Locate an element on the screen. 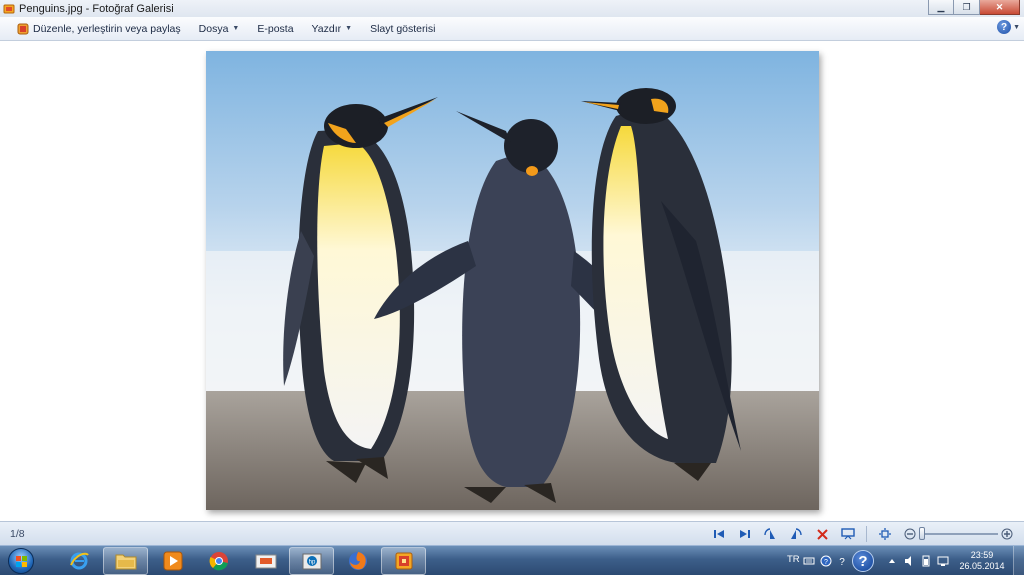 Image resolution: width=1024 pixels, height=578 pixels. firefox-icon is located at coordinates (357, 561).